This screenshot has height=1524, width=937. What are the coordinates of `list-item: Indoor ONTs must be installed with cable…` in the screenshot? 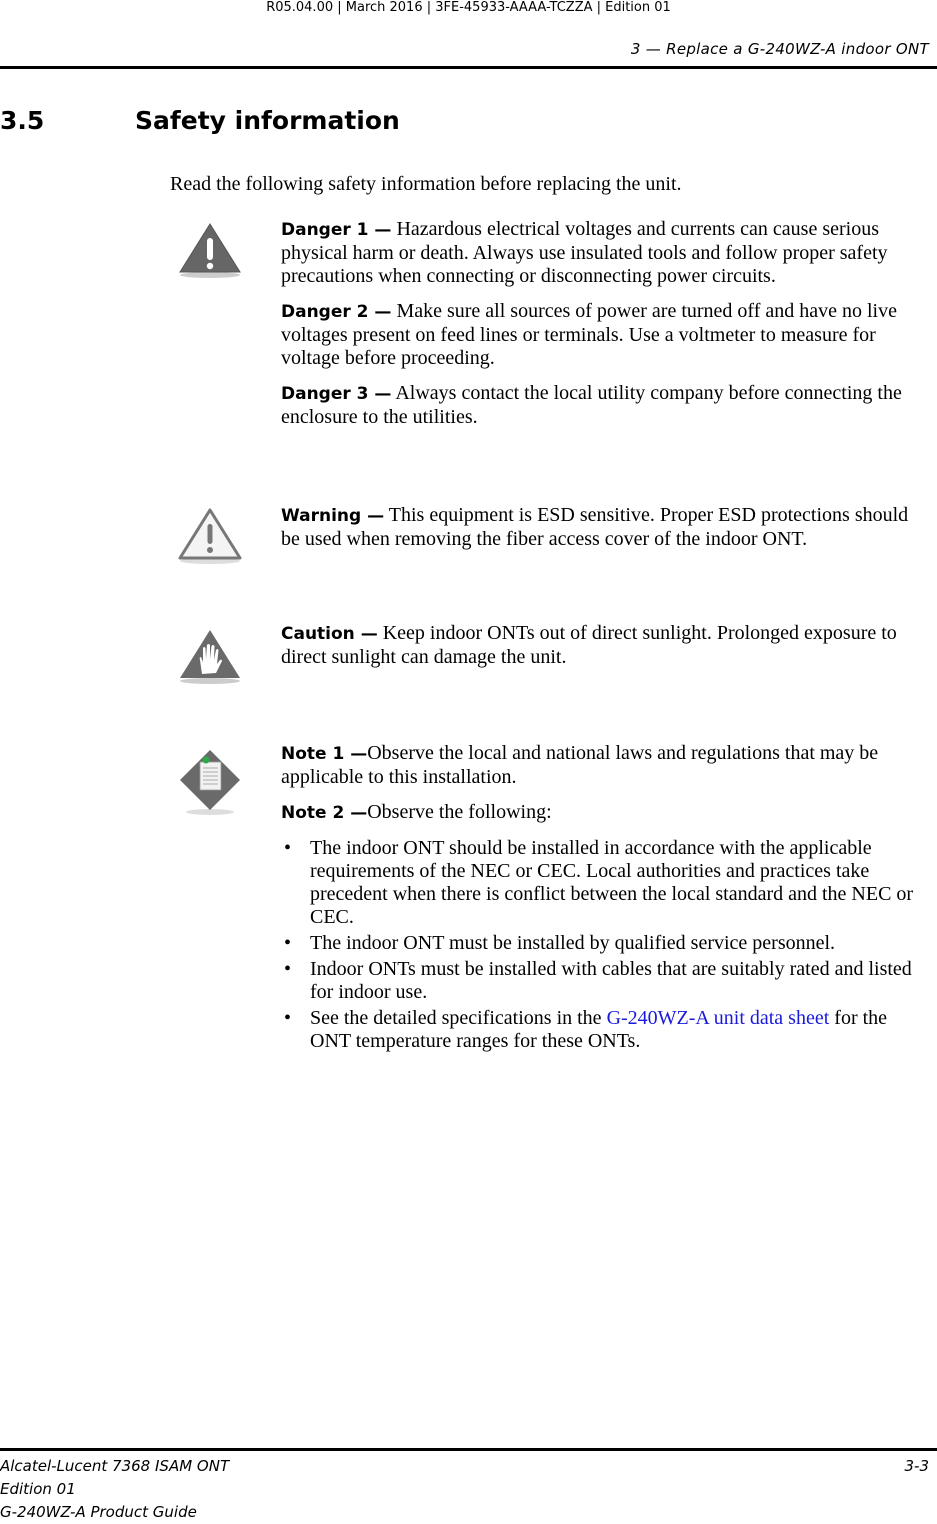 It's located at (598, 981).